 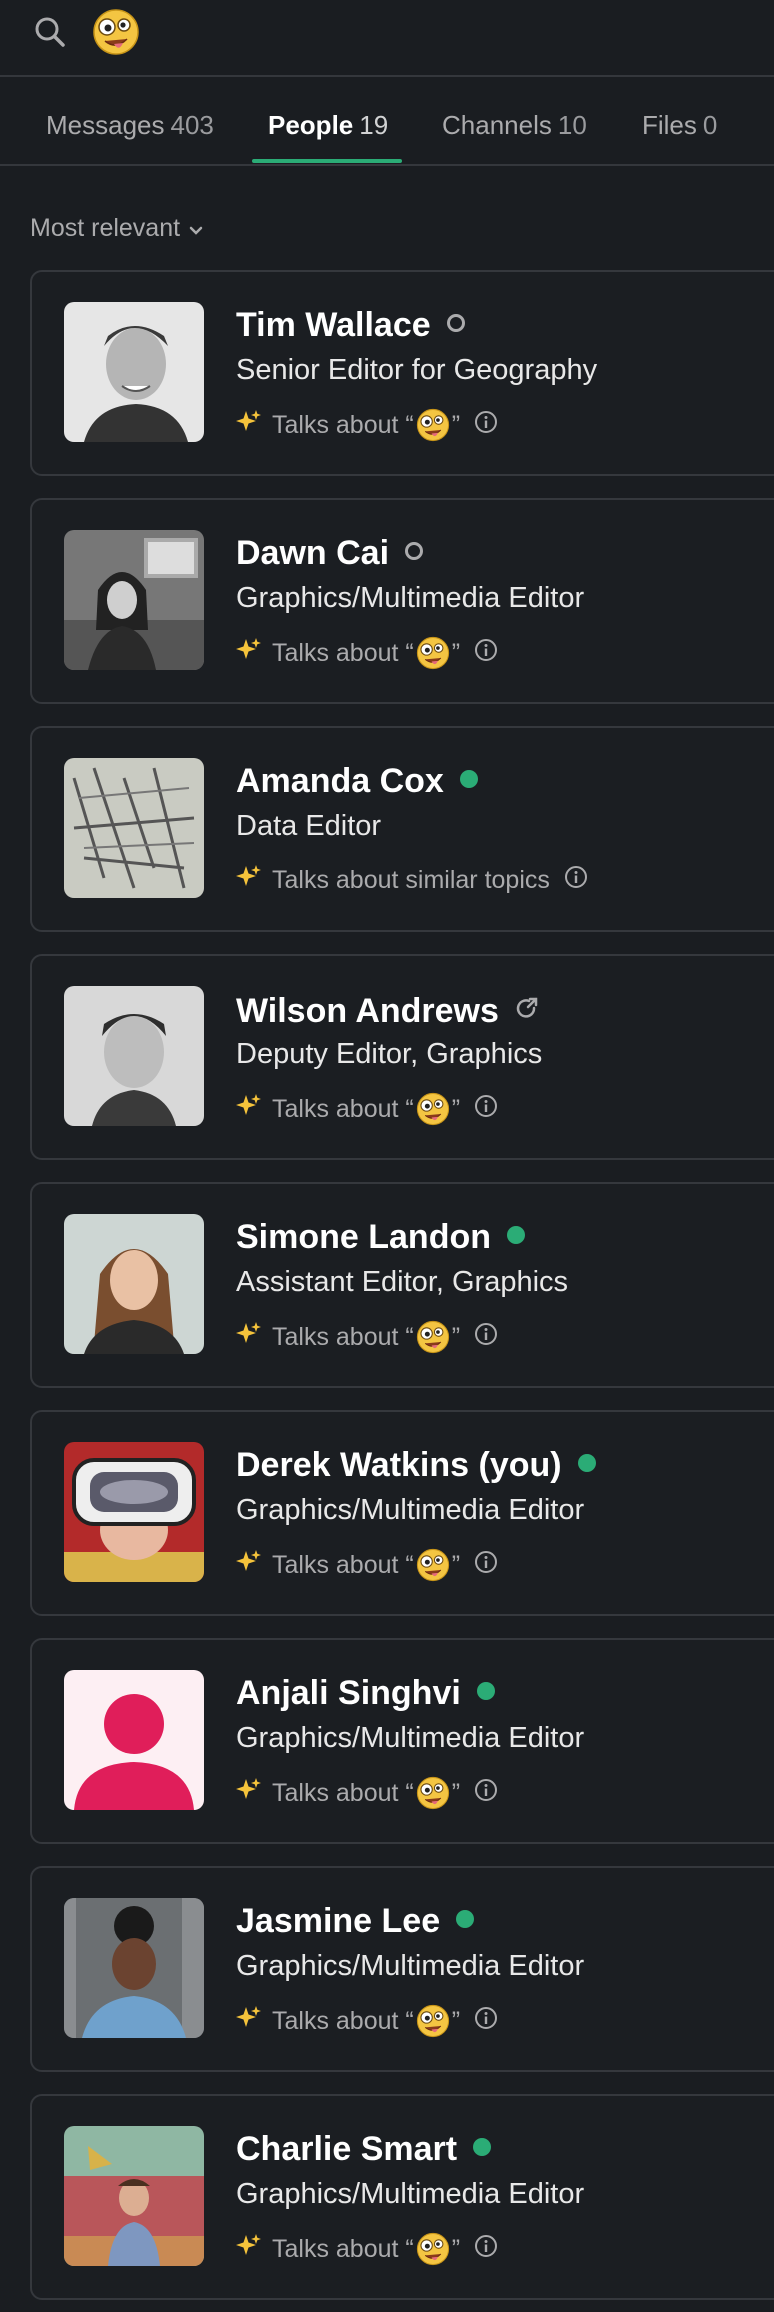 I want to click on person-name: Jasmine Lee, so click(x=355, y=1921).